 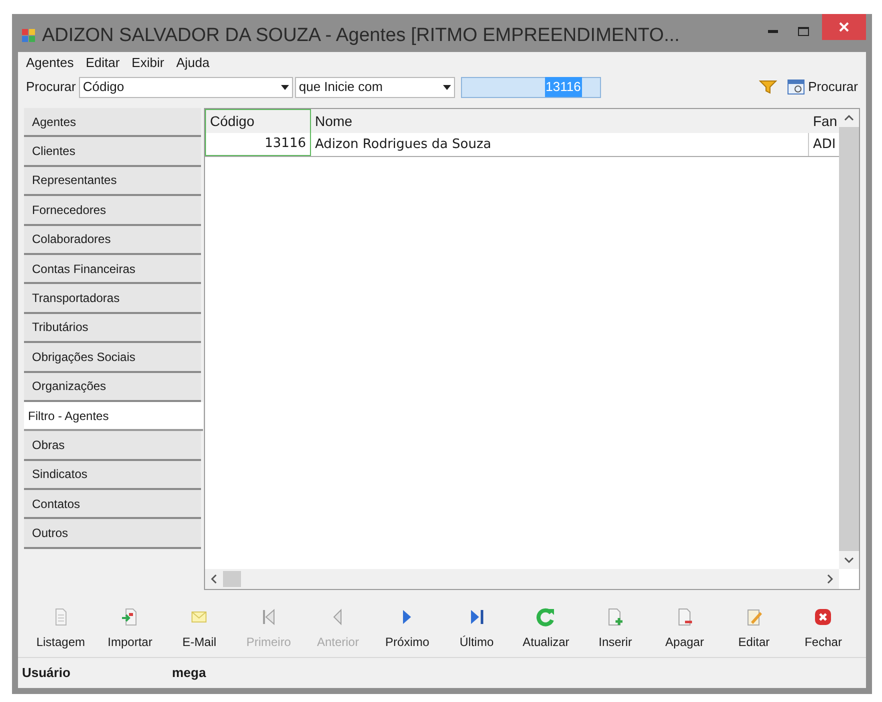 What do you see at coordinates (188, 673) in the screenshot?
I see `status-value: mega` at bounding box center [188, 673].